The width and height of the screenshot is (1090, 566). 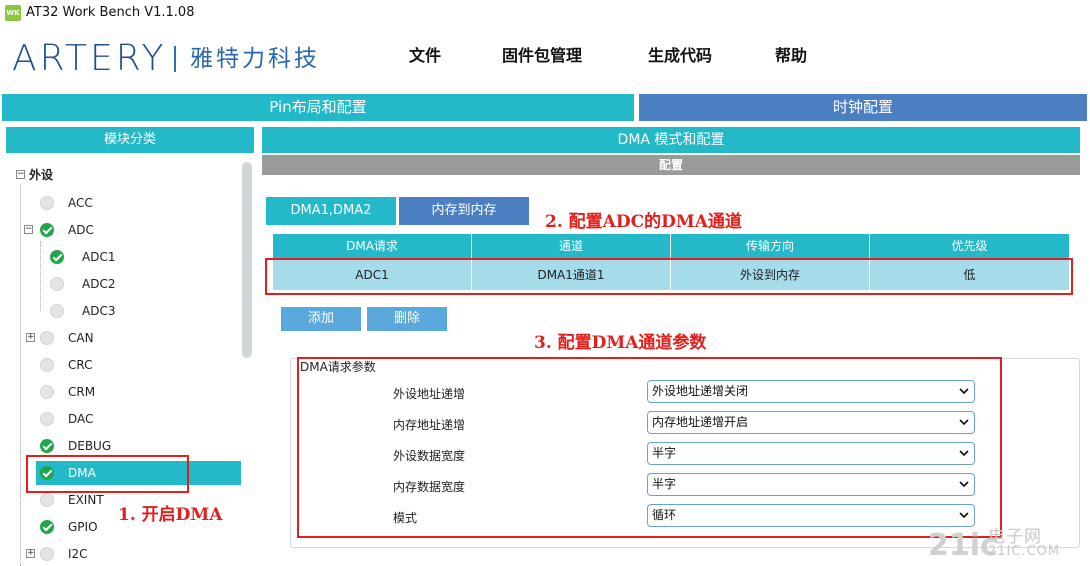 I want to click on tab-clock-config: 时钟配置, so click(x=863, y=107).